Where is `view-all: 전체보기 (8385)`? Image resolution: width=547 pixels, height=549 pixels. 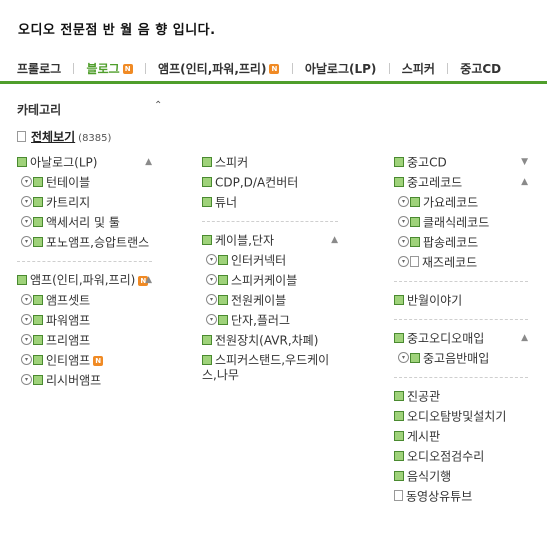
view-all: 전체보기 (8385) is located at coordinates (64, 136).